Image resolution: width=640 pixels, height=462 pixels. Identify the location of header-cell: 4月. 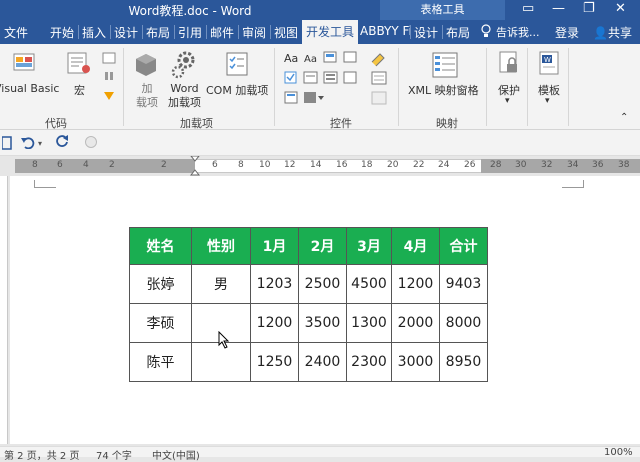
(415, 246).